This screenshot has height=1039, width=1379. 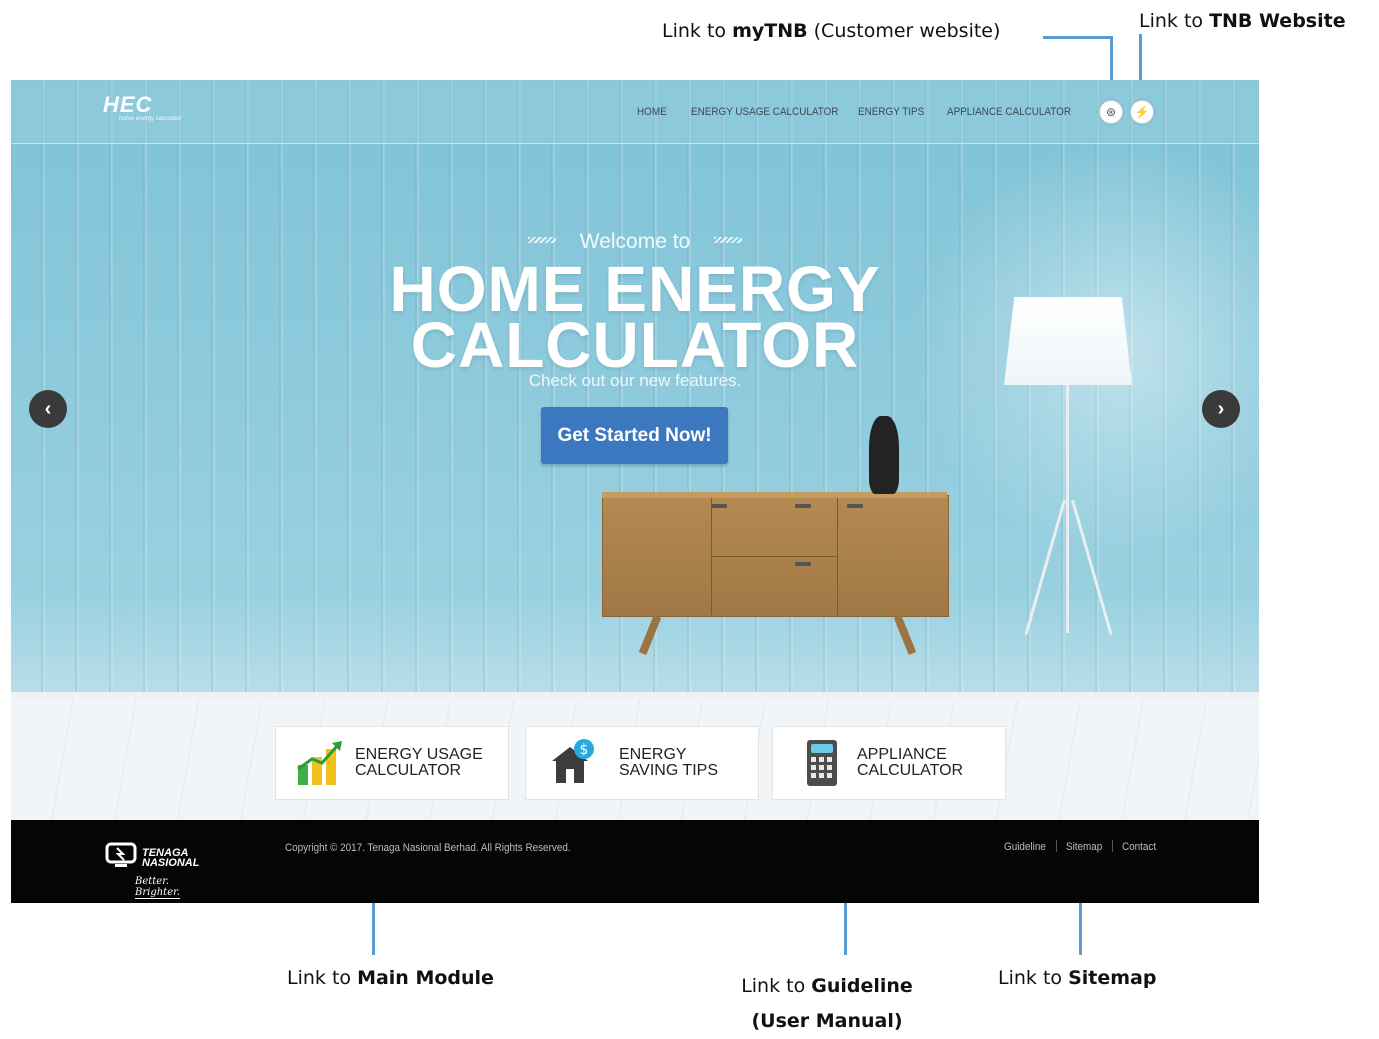 What do you see at coordinates (831, 31) in the screenshot?
I see `annotation-mytnb: Link to myTNB (Customer website)` at bounding box center [831, 31].